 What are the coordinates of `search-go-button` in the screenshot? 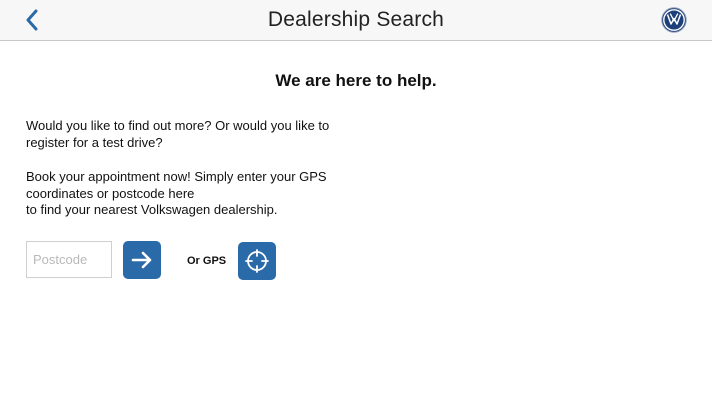 It's located at (142, 260).